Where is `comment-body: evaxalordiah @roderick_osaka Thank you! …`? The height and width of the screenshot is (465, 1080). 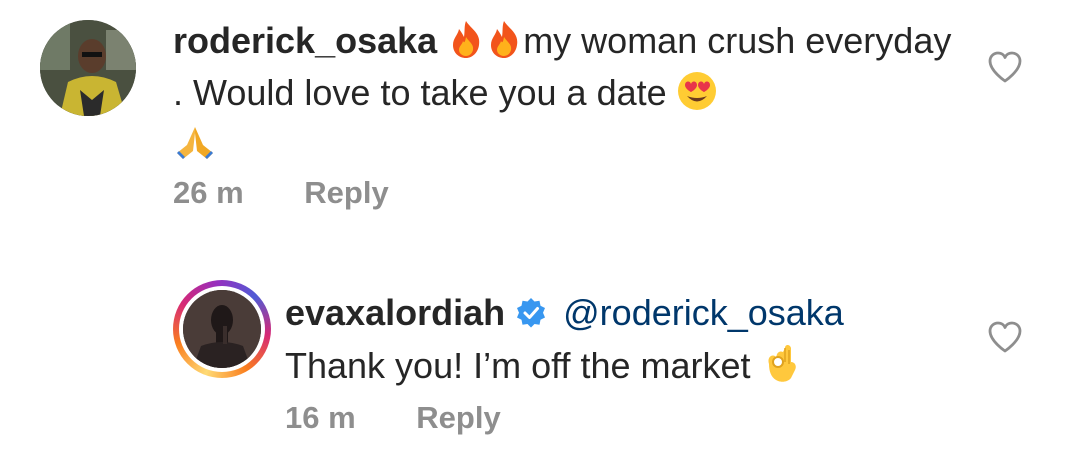 comment-body: evaxalordiah @roderick_osaka Thank you! … is located at coordinates (625, 342).